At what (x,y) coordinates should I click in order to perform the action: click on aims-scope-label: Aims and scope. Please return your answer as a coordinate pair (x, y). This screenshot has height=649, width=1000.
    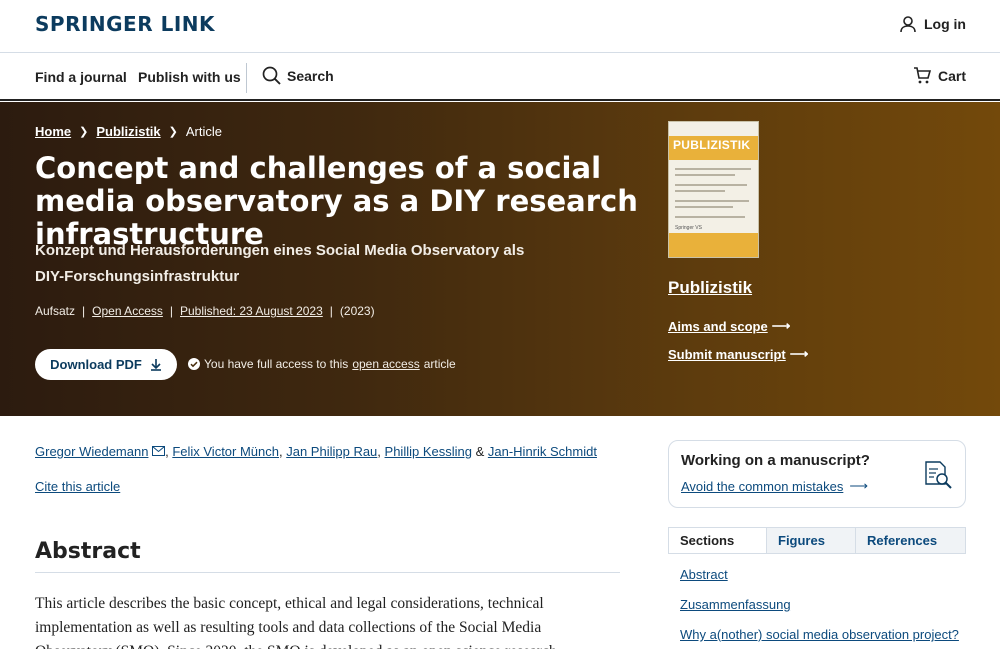
    Looking at the image, I should click on (718, 326).